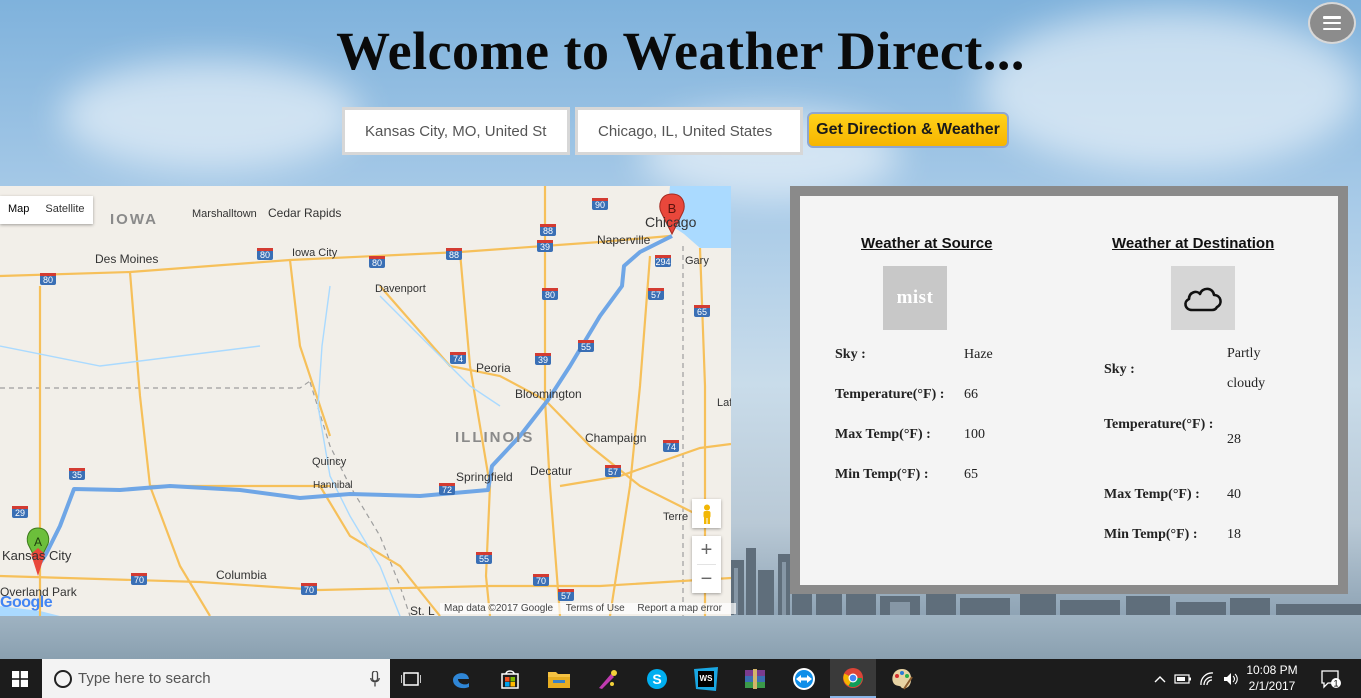 This screenshot has width=1361, height=698. Describe the element at coordinates (680, 637) in the screenshot. I see `water-background` at that location.